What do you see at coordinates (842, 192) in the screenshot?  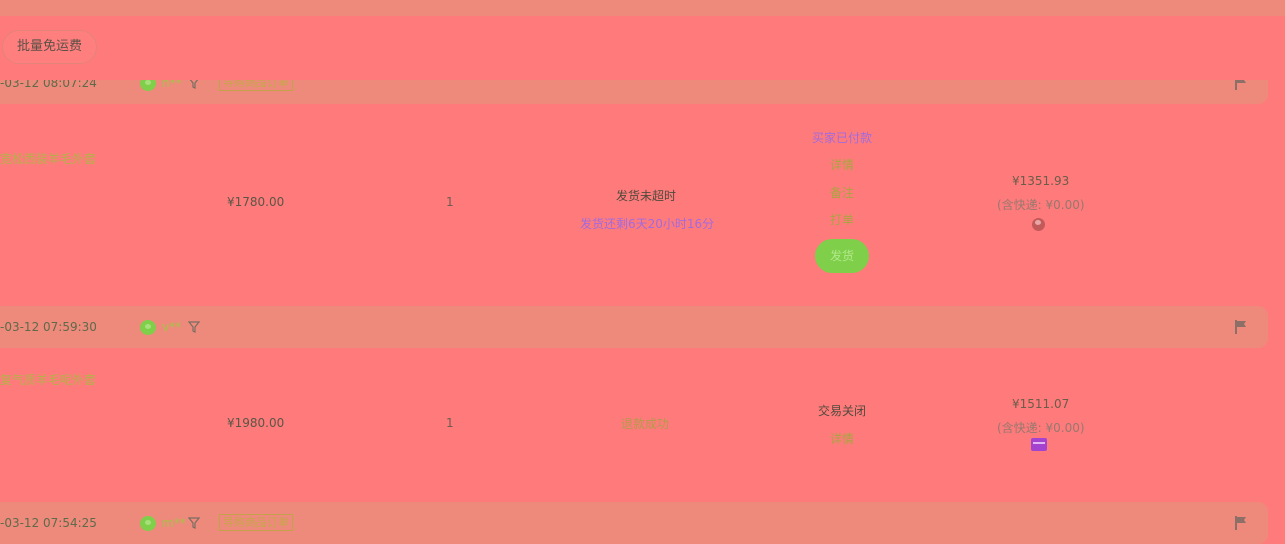 I see `remark-link: 备注` at bounding box center [842, 192].